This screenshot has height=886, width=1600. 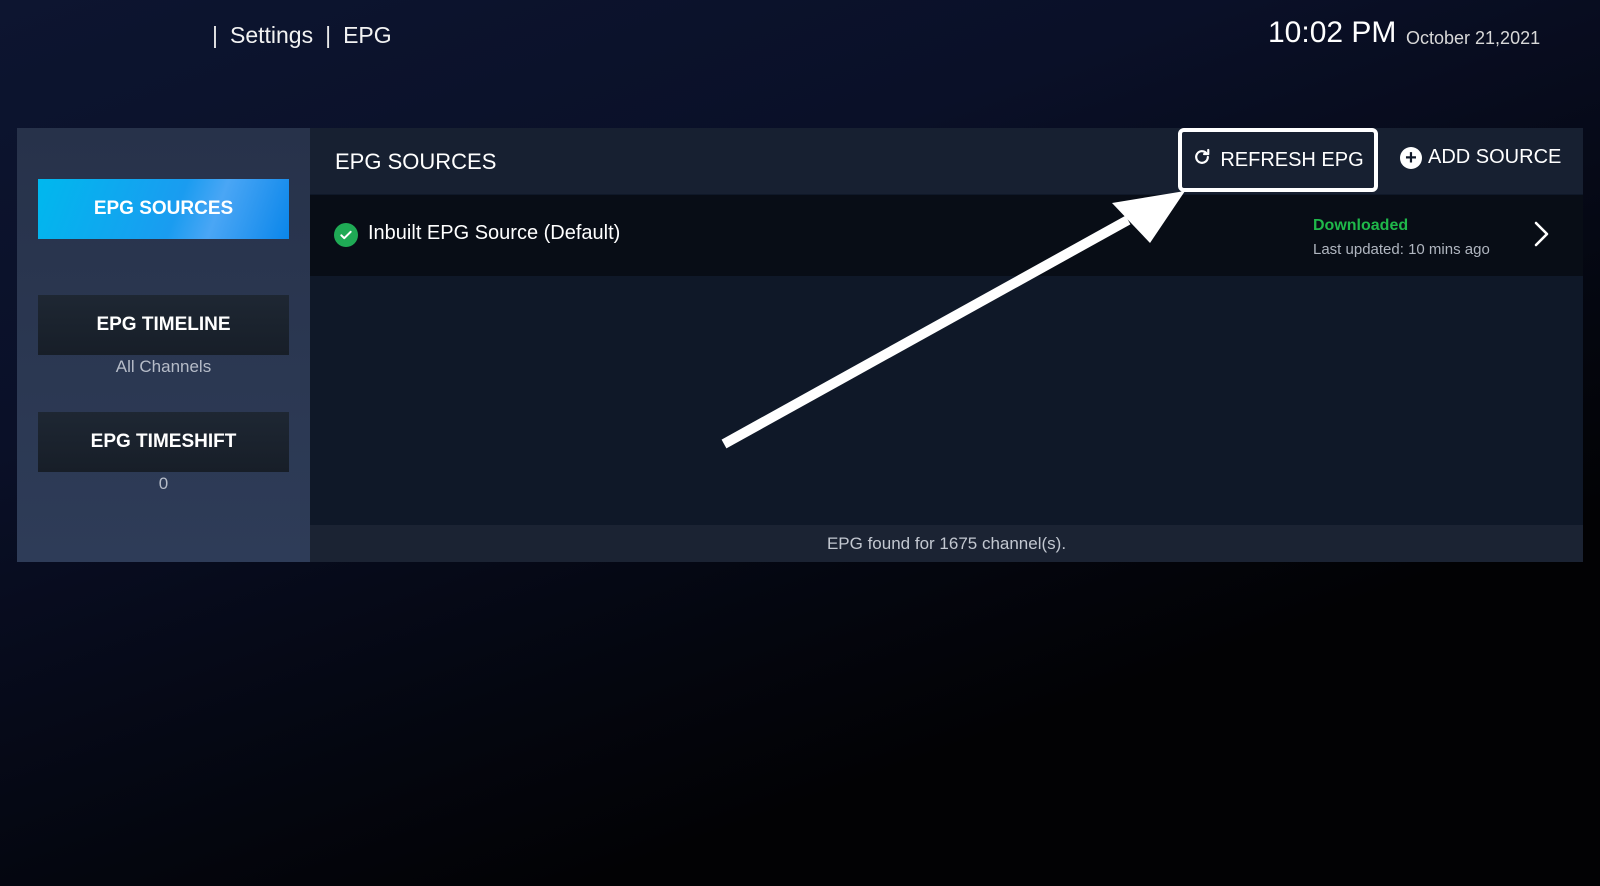 What do you see at coordinates (1411, 157) in the screenshot?
I see `plus-circle-icon: +` at bounding box center [1411, 157].